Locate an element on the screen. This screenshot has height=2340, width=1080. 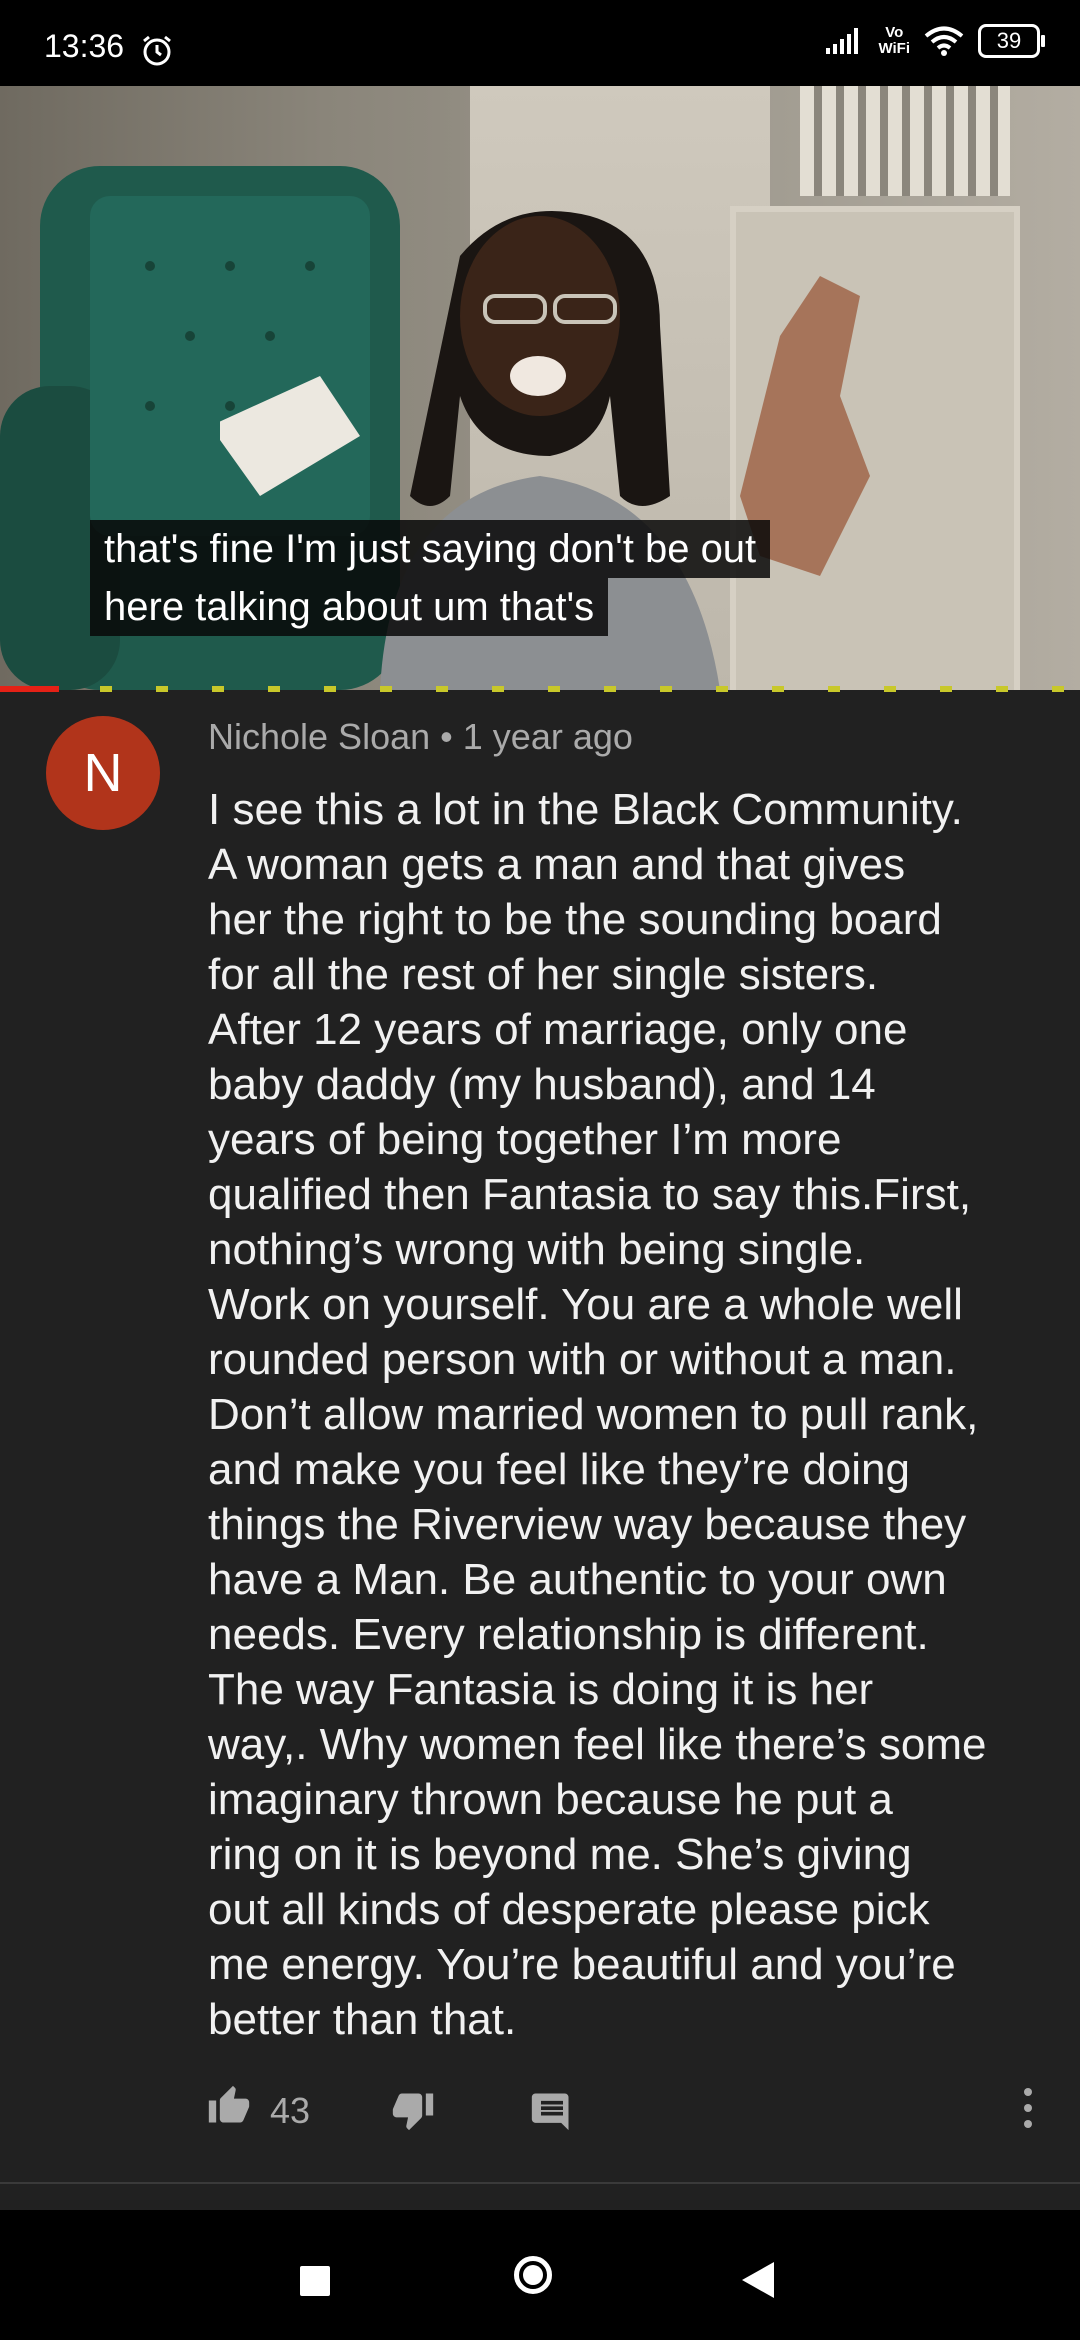
caption-line-1: that's fine I'm just saying don't be out is located at coordinates (430, 549).